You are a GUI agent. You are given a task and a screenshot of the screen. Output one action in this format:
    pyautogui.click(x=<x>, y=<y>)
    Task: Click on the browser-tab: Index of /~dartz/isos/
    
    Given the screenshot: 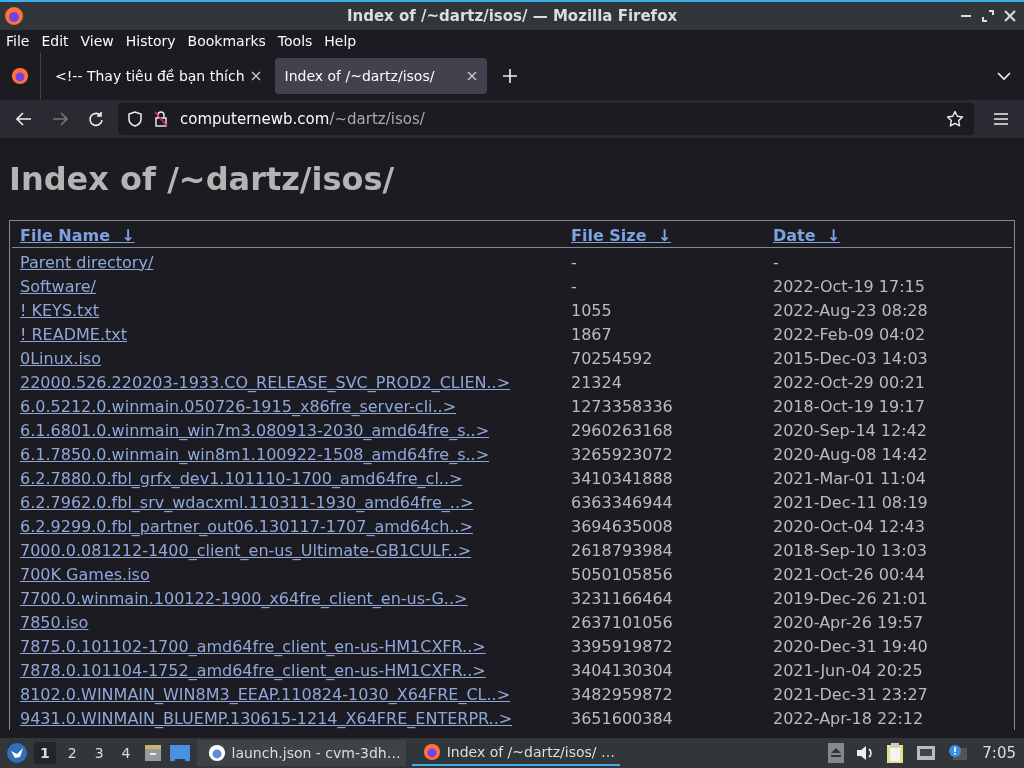 What is the action you would take?
    pyautogui.click(x=380, y=76)
    